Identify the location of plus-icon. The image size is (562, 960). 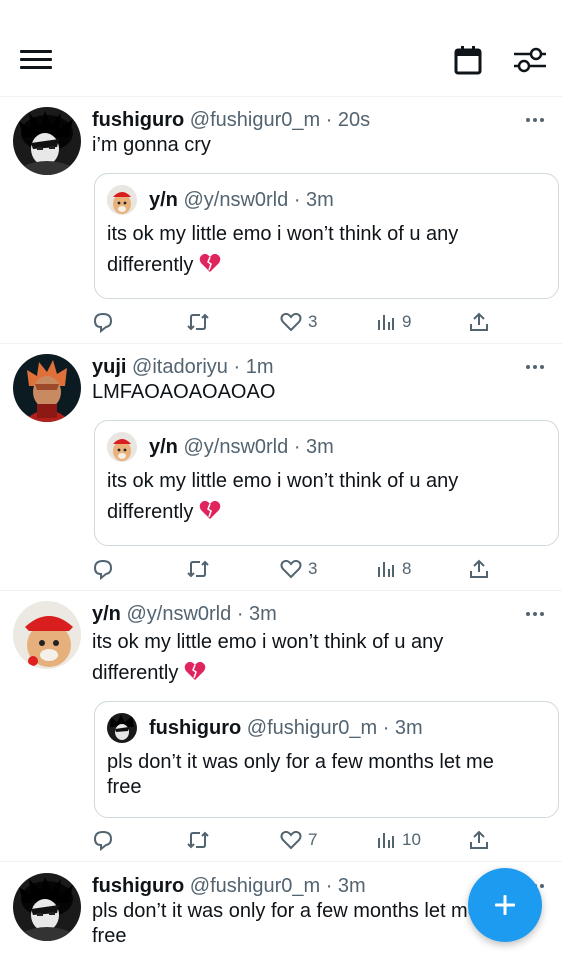
(505, 905).